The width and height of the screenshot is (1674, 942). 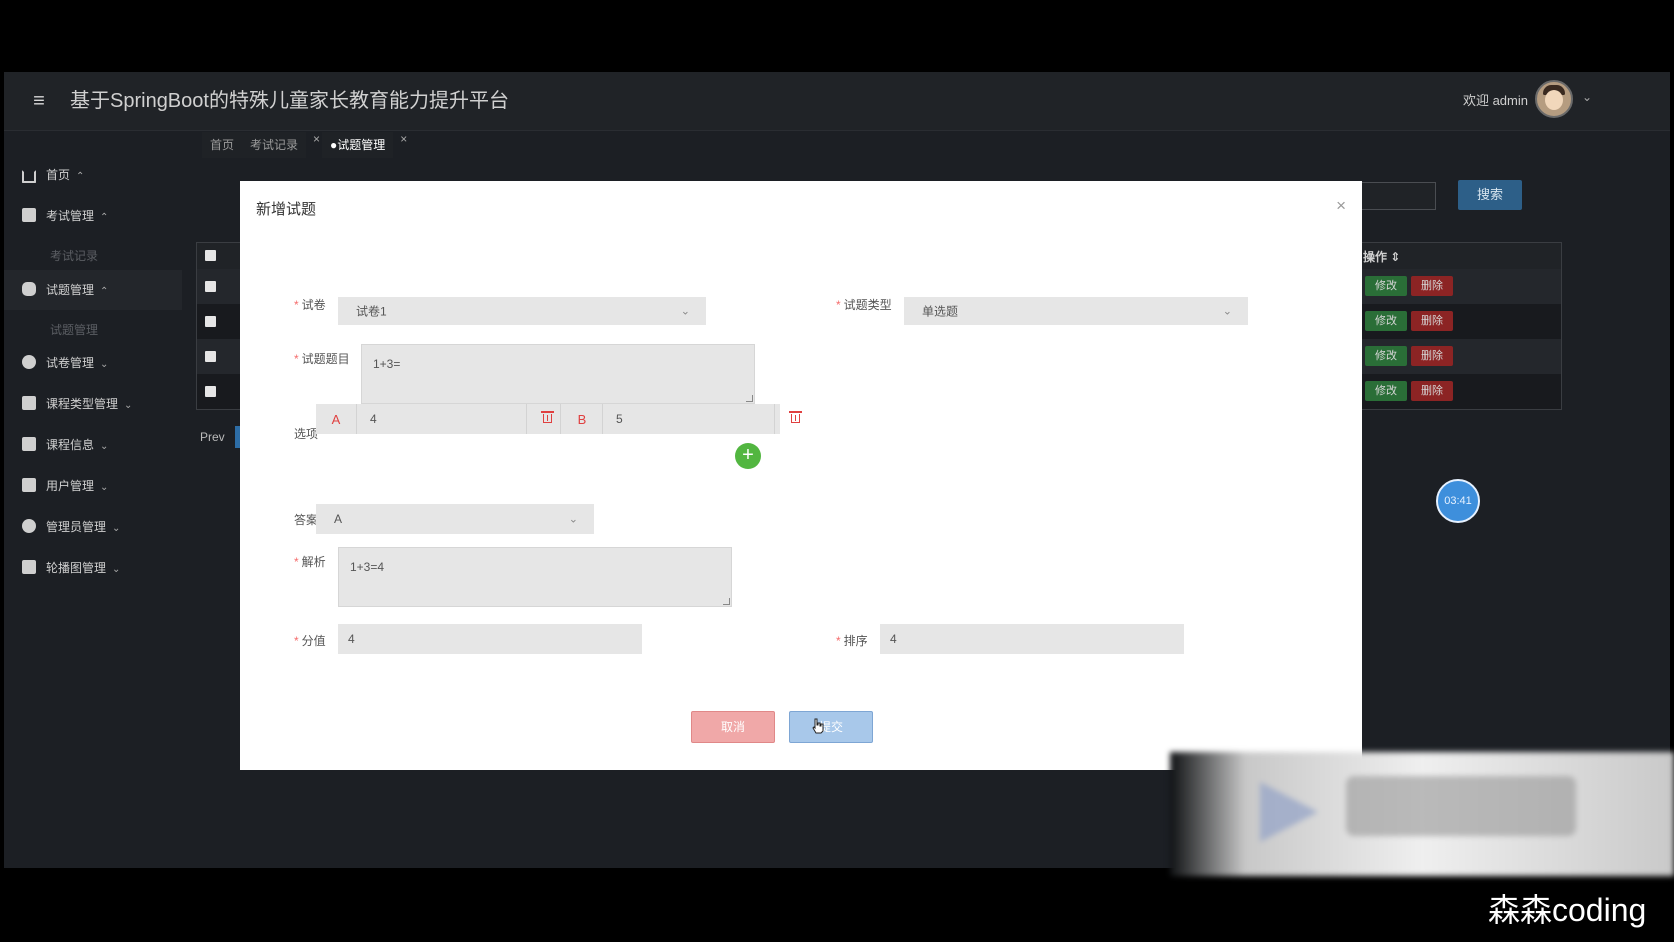 I want to click on order-label: * 排序, so click(x=852, y=641).